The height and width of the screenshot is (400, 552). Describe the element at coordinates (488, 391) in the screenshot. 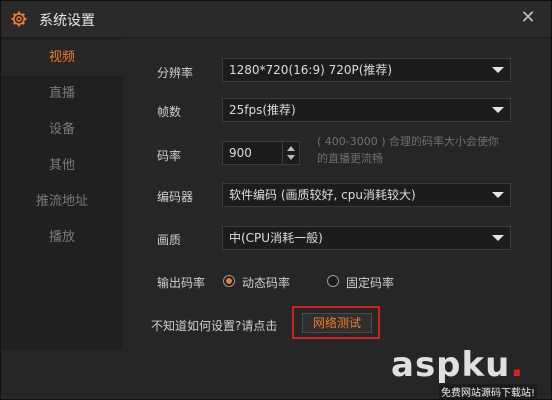

I see `watermark-tagline: 免费网站源码下载站!` at that location.